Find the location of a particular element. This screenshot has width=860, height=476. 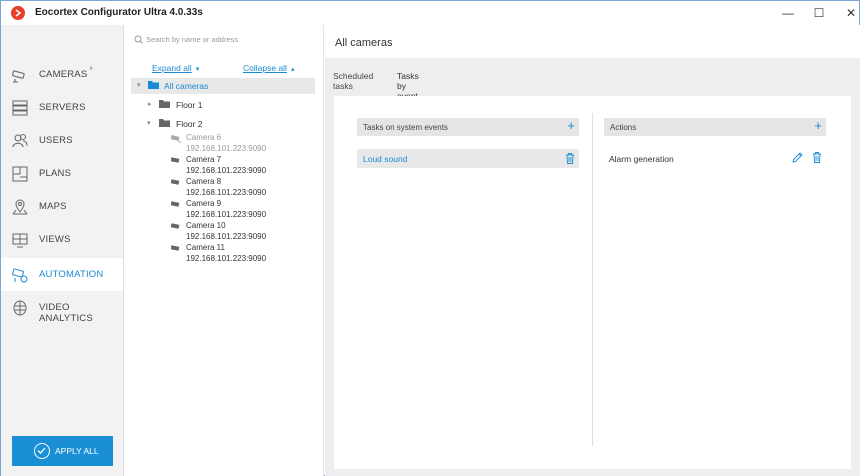

search-box is located at coordinates (225, 42).